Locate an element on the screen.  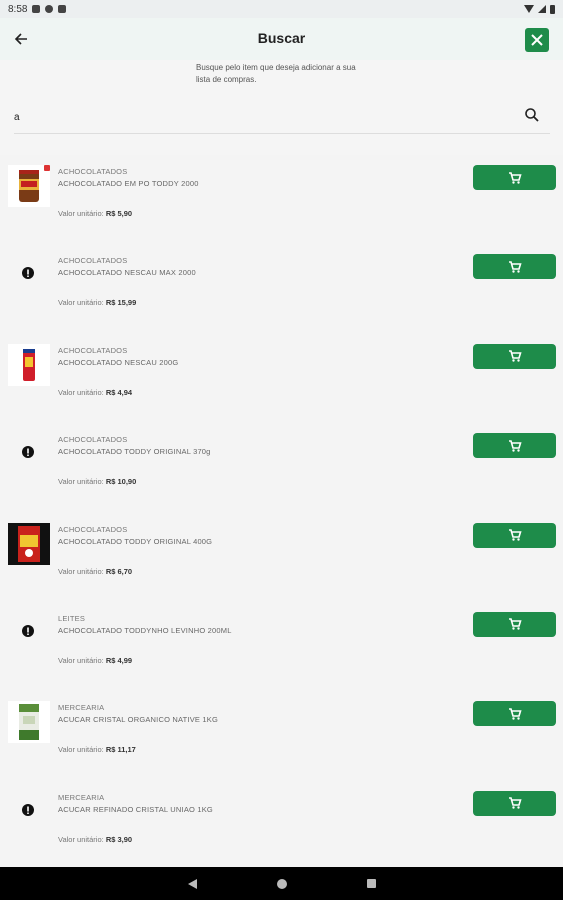
product-price: Valor unitário: R$ 3,90 is located at coordinates (95, 839).